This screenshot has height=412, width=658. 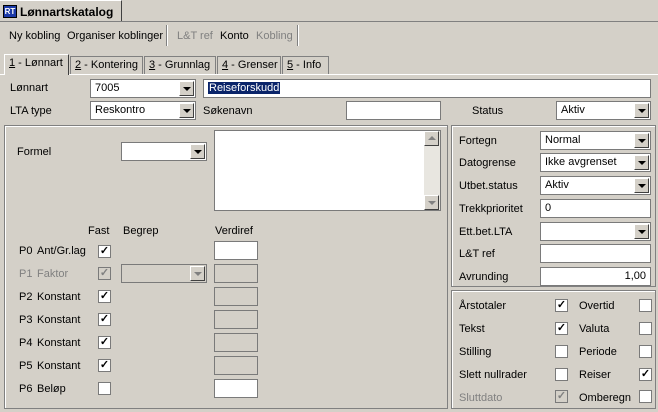 What do you see at coordinates (427, 88) in the screenshot?
I see `description-input: Reiseforskudd` at bounding box center [427, 88].